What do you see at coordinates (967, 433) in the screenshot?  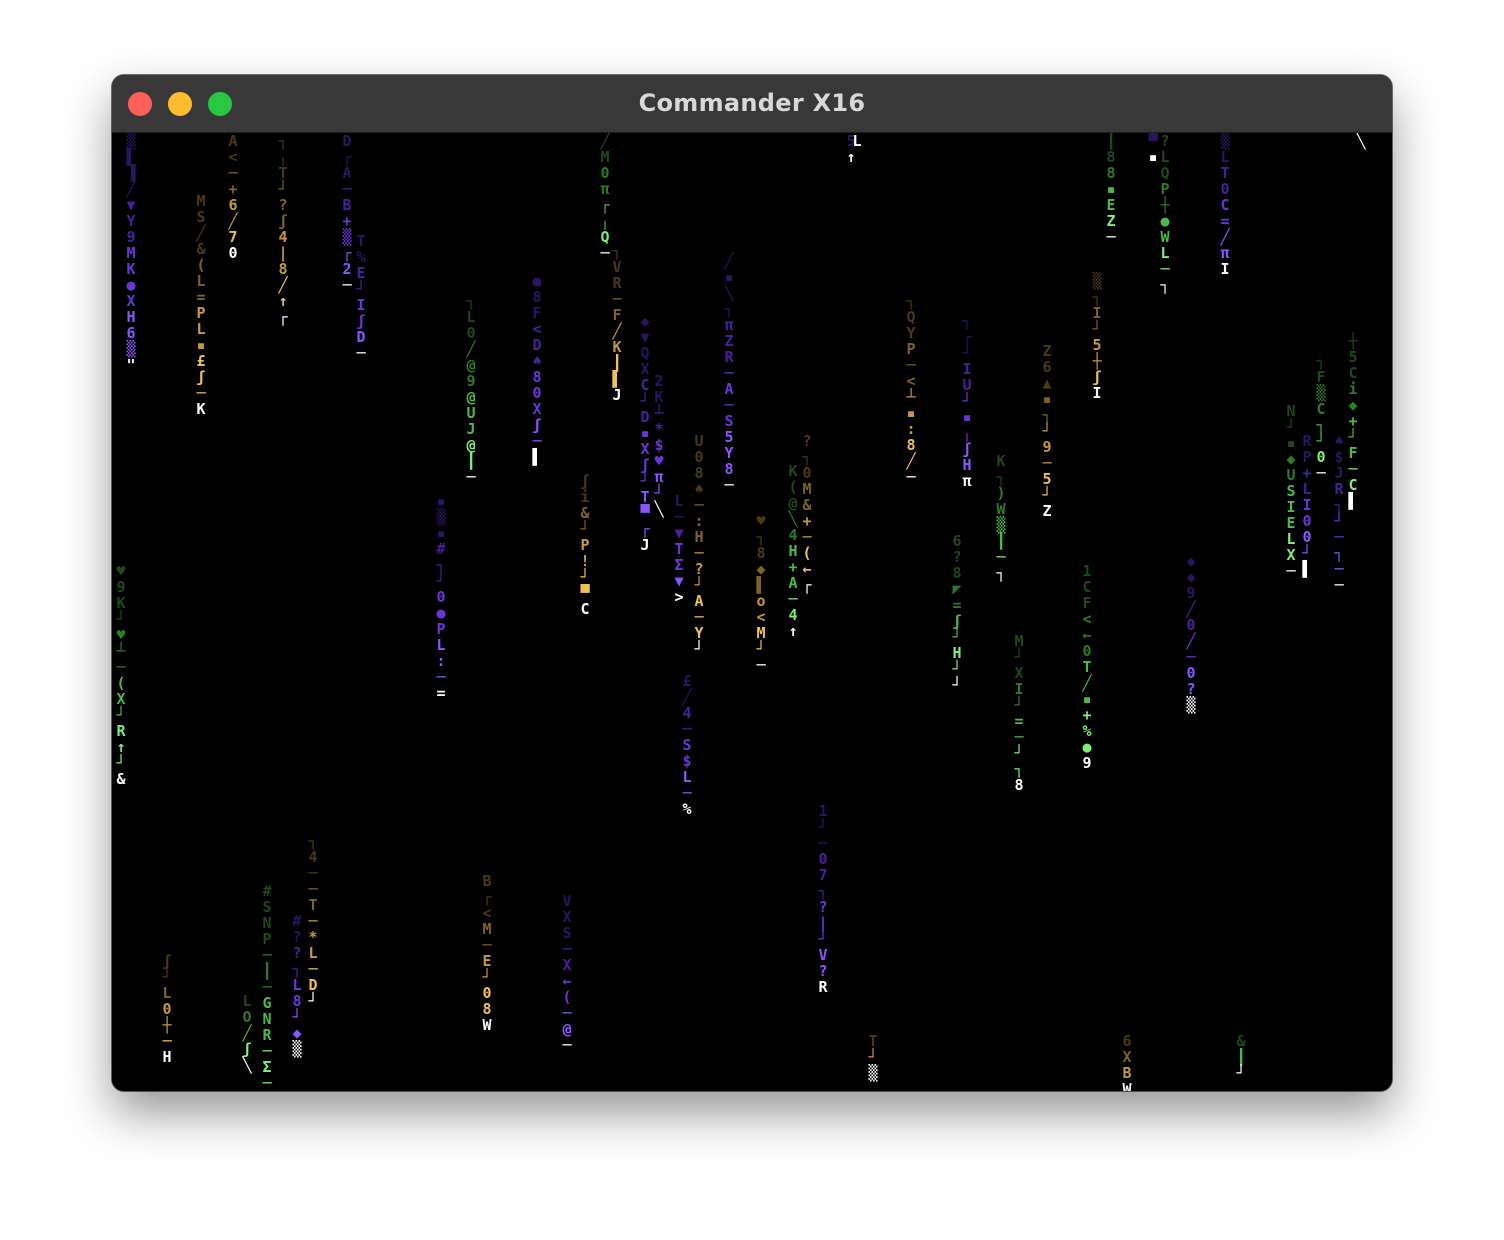 I see `rain-glyph: ╷` at bounding box center [967, 433].